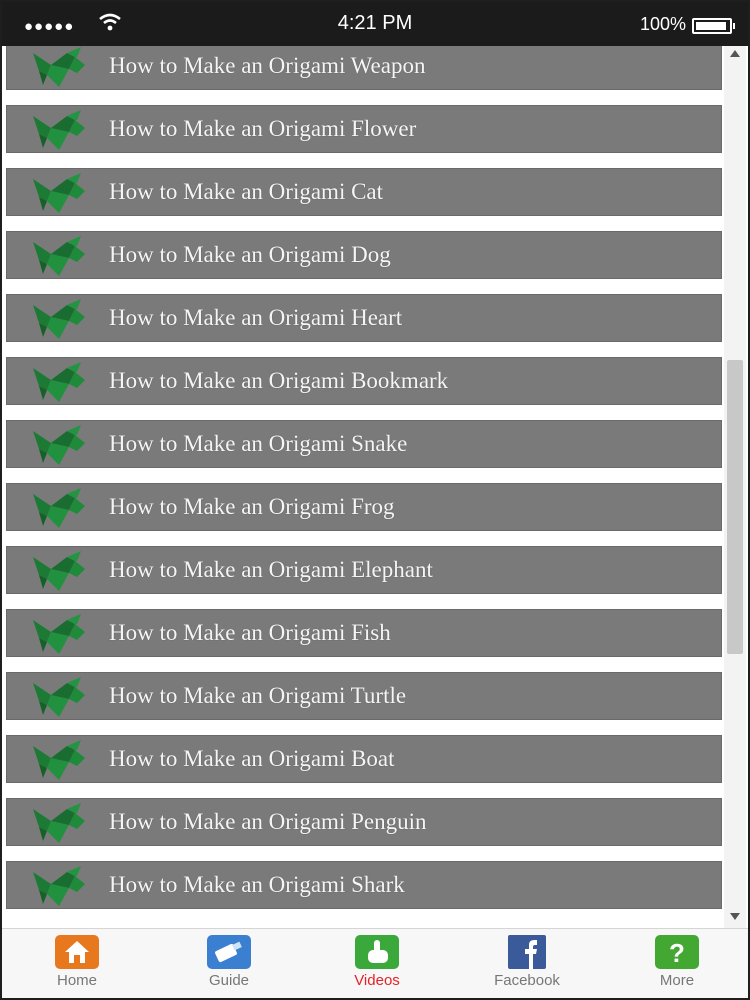  I want to click on list-item: How to Make an Origami Penguin, so click(364, 822).